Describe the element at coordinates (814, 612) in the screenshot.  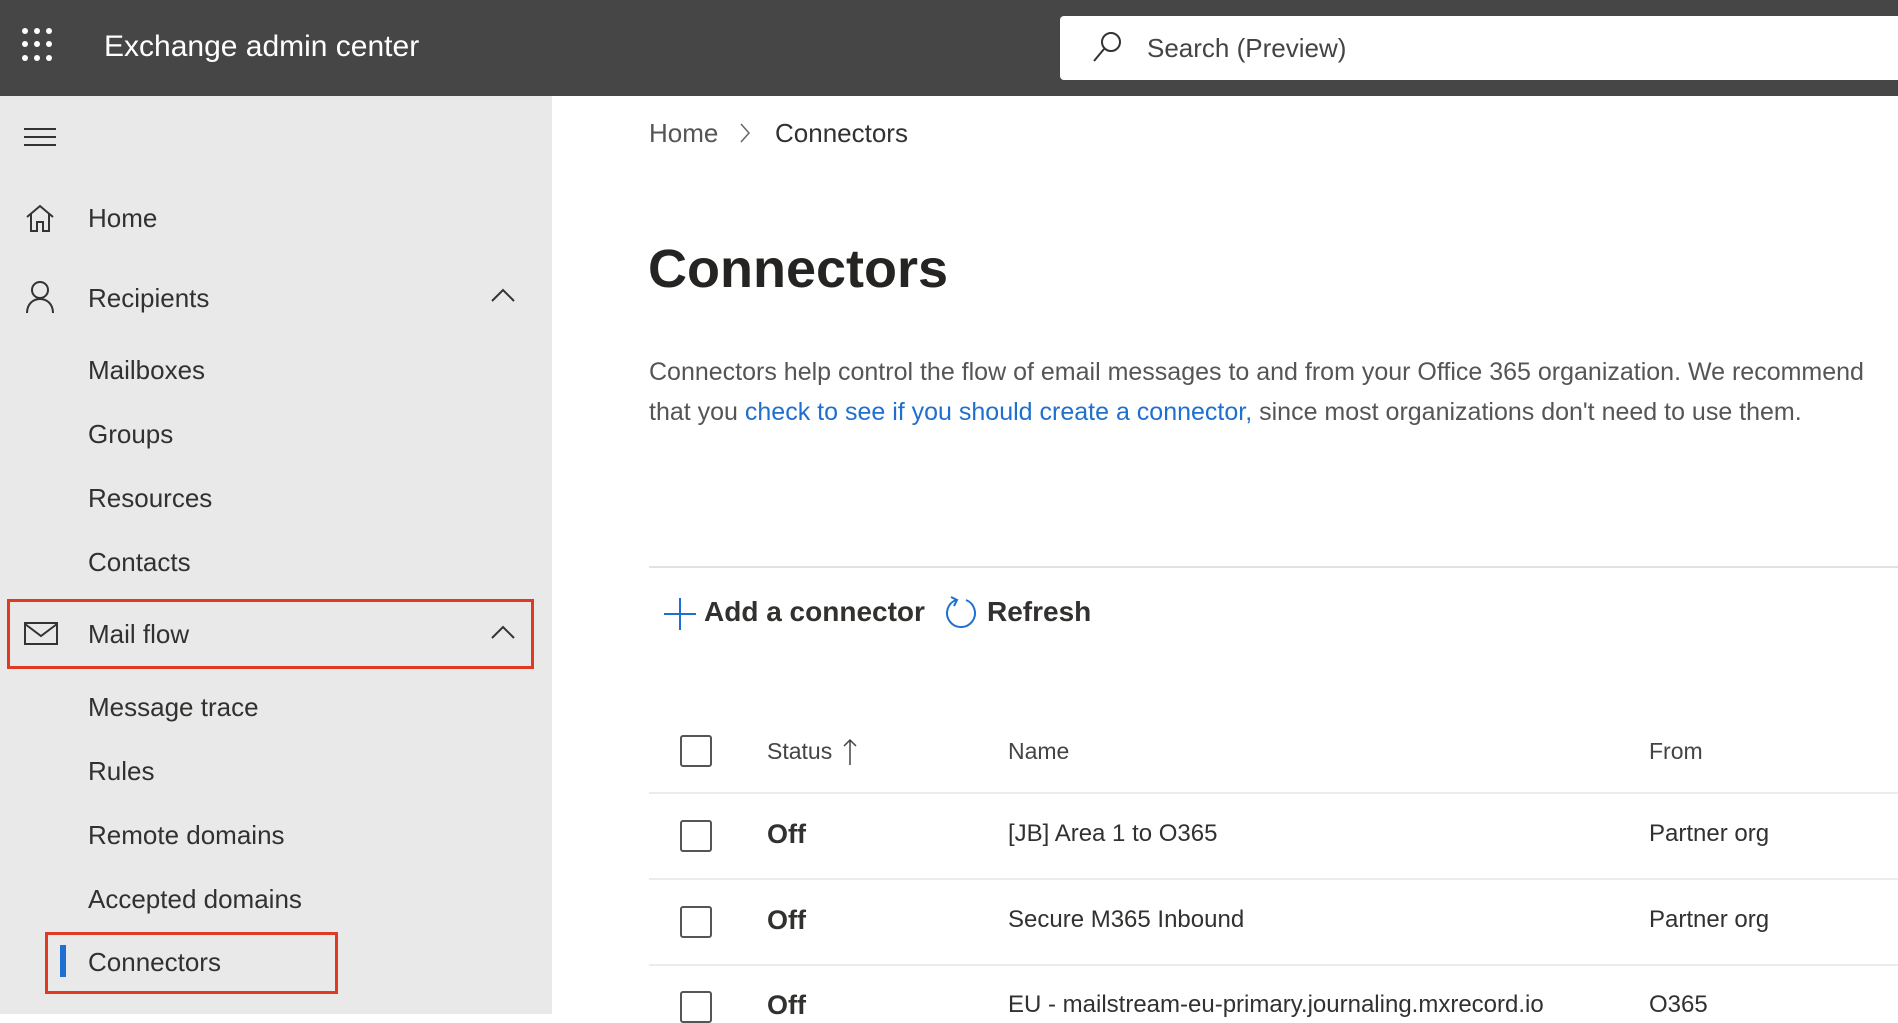
I see `add-connector-button: Add a connector` at that location.